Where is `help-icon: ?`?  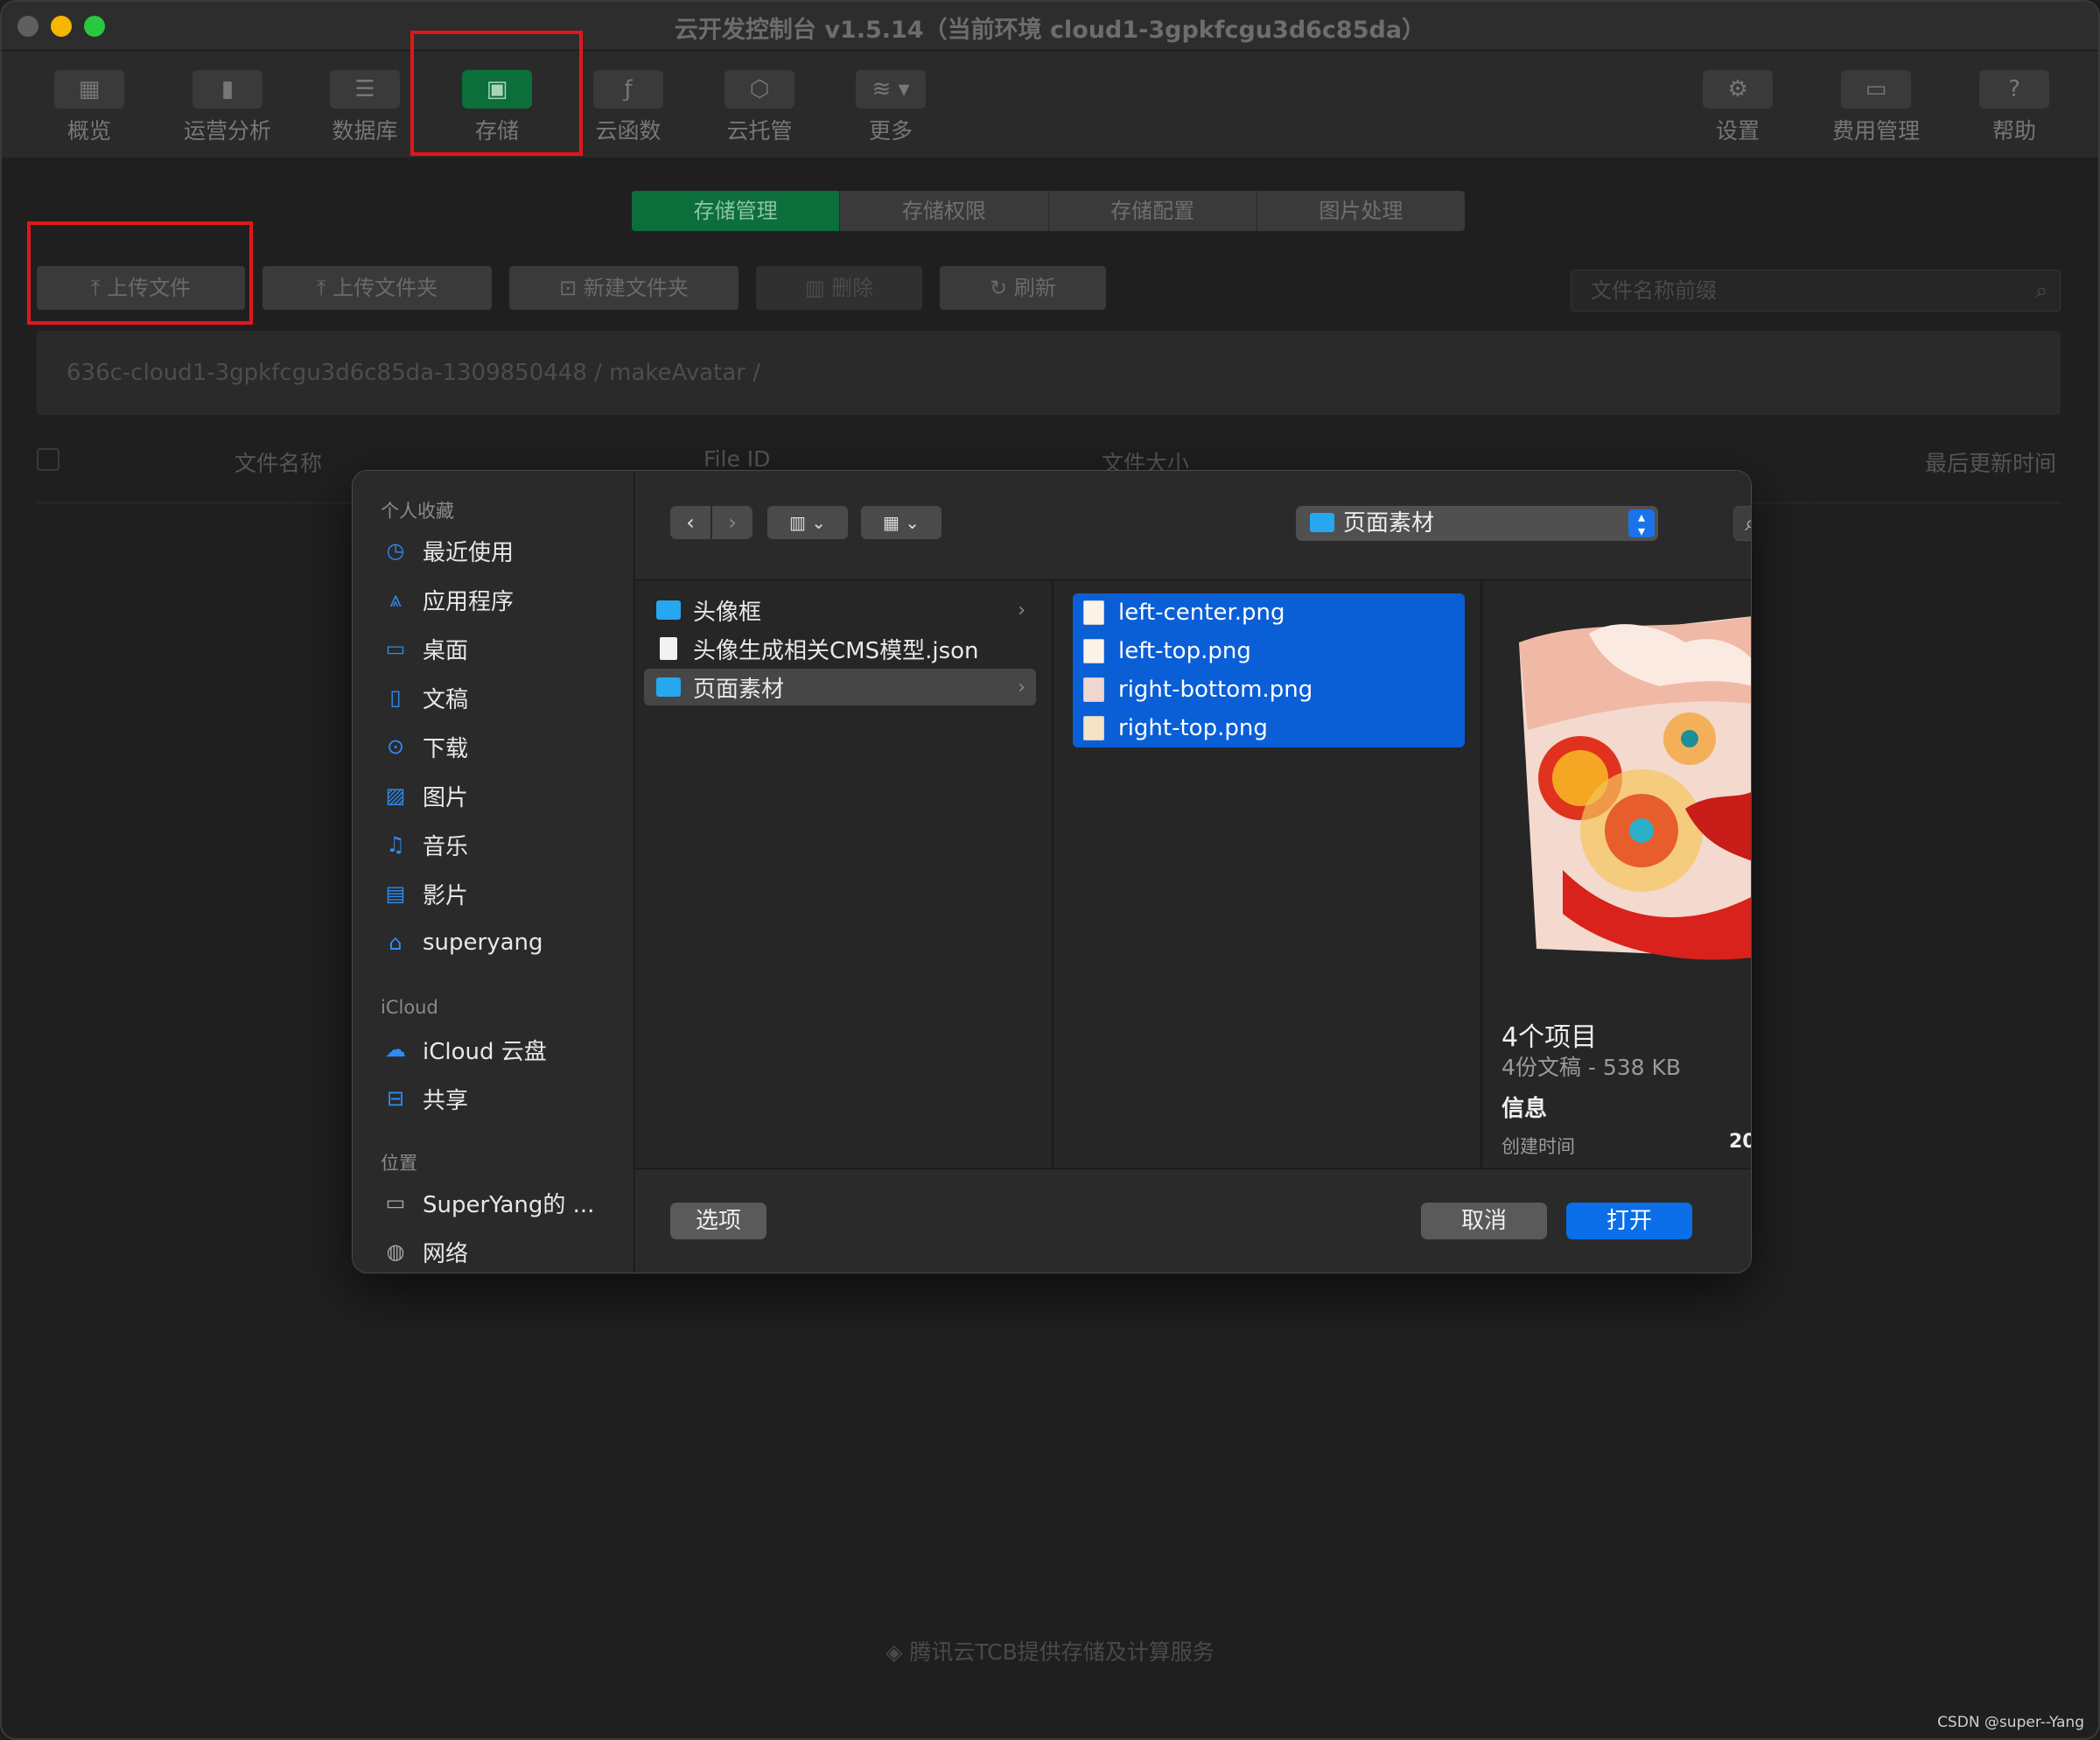
help-icon: ? is located at coordinates (2014, 89).